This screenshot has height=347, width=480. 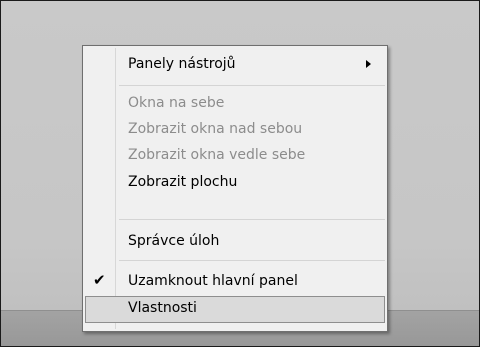 What do you see at coordinates (182, 64) in the screenshot?
I see `menu-item-label: Panely nástrojů` at bounding box center [182, 64].